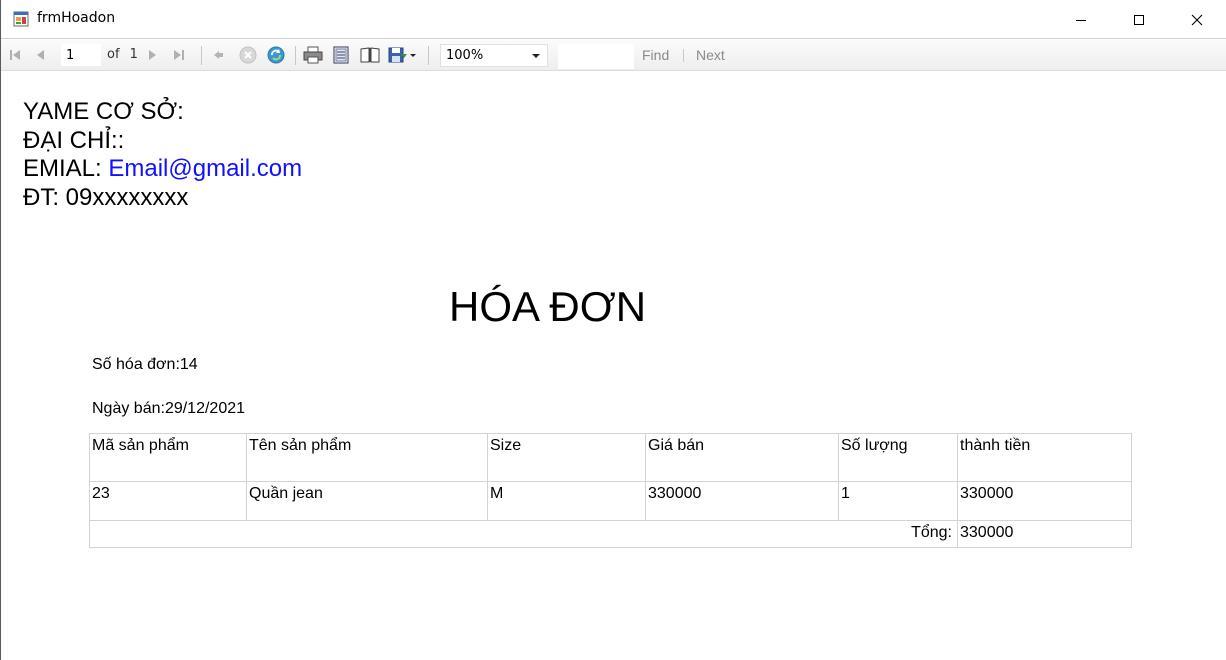 The width and height of the screenshot is (1226, 660). Describe the element at coordinates (74, 140) in the screenshot. I see `shop-address: ĐẠI CHỈ::` at that location.